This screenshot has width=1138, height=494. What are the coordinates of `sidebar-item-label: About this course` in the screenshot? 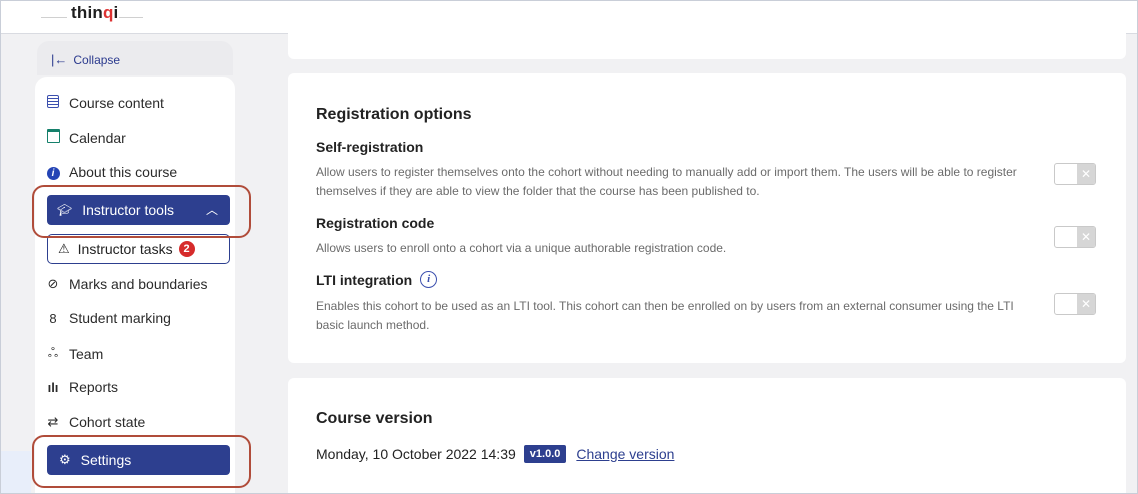 It's located at (123, 172).